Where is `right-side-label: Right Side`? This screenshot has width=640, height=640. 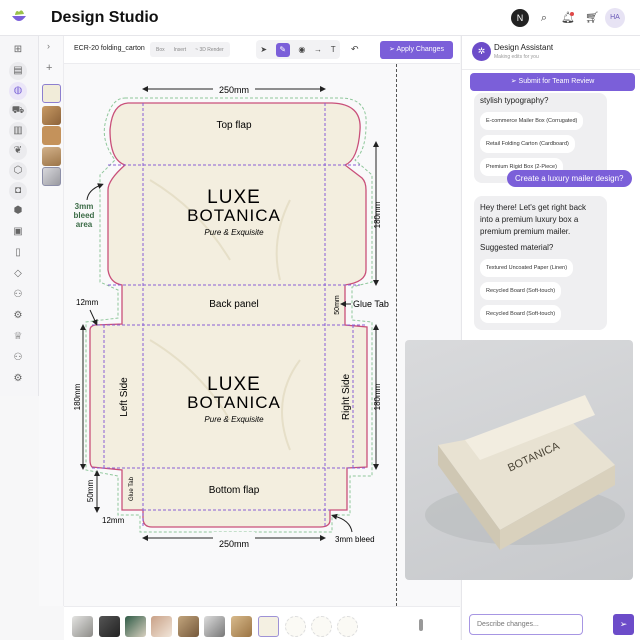 right-side-label: Right Side is located at coordinates (346, 396).